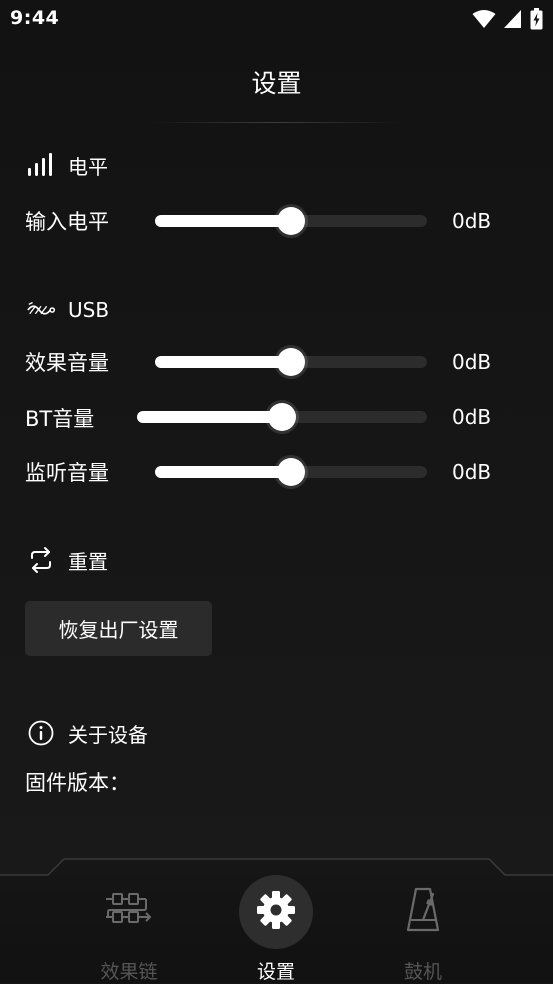  What do you see at coordinates (35, 18) in the screenshot?
I see `status-time: 9:44` at bounding box center [35, 18].